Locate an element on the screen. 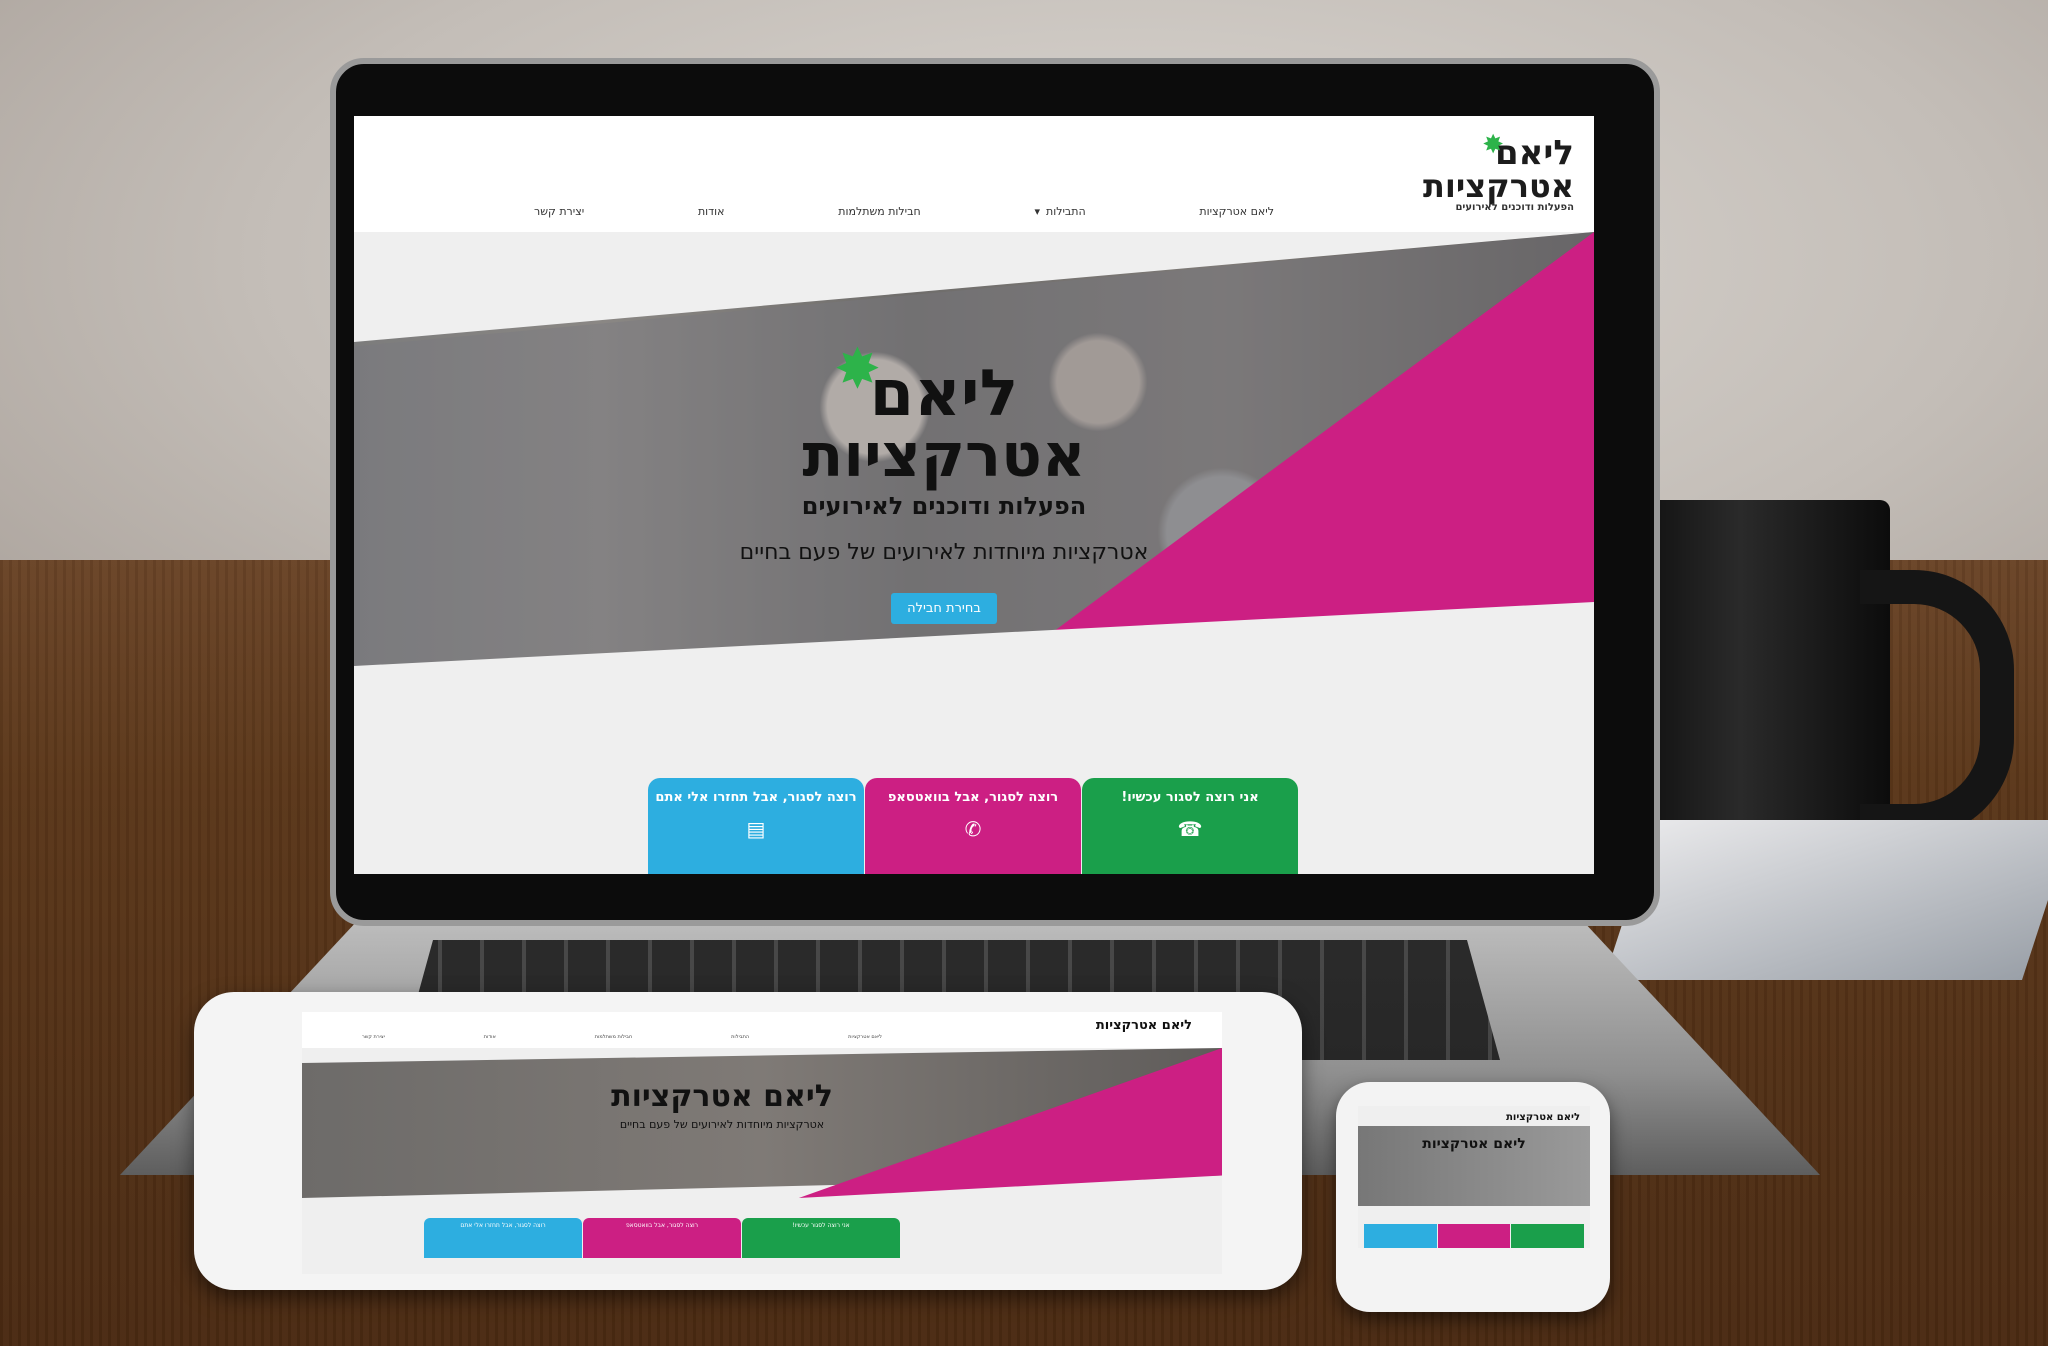  hero-tagline: הפעלות ודוכנים לאירועים is located at coordinates (944, 506).